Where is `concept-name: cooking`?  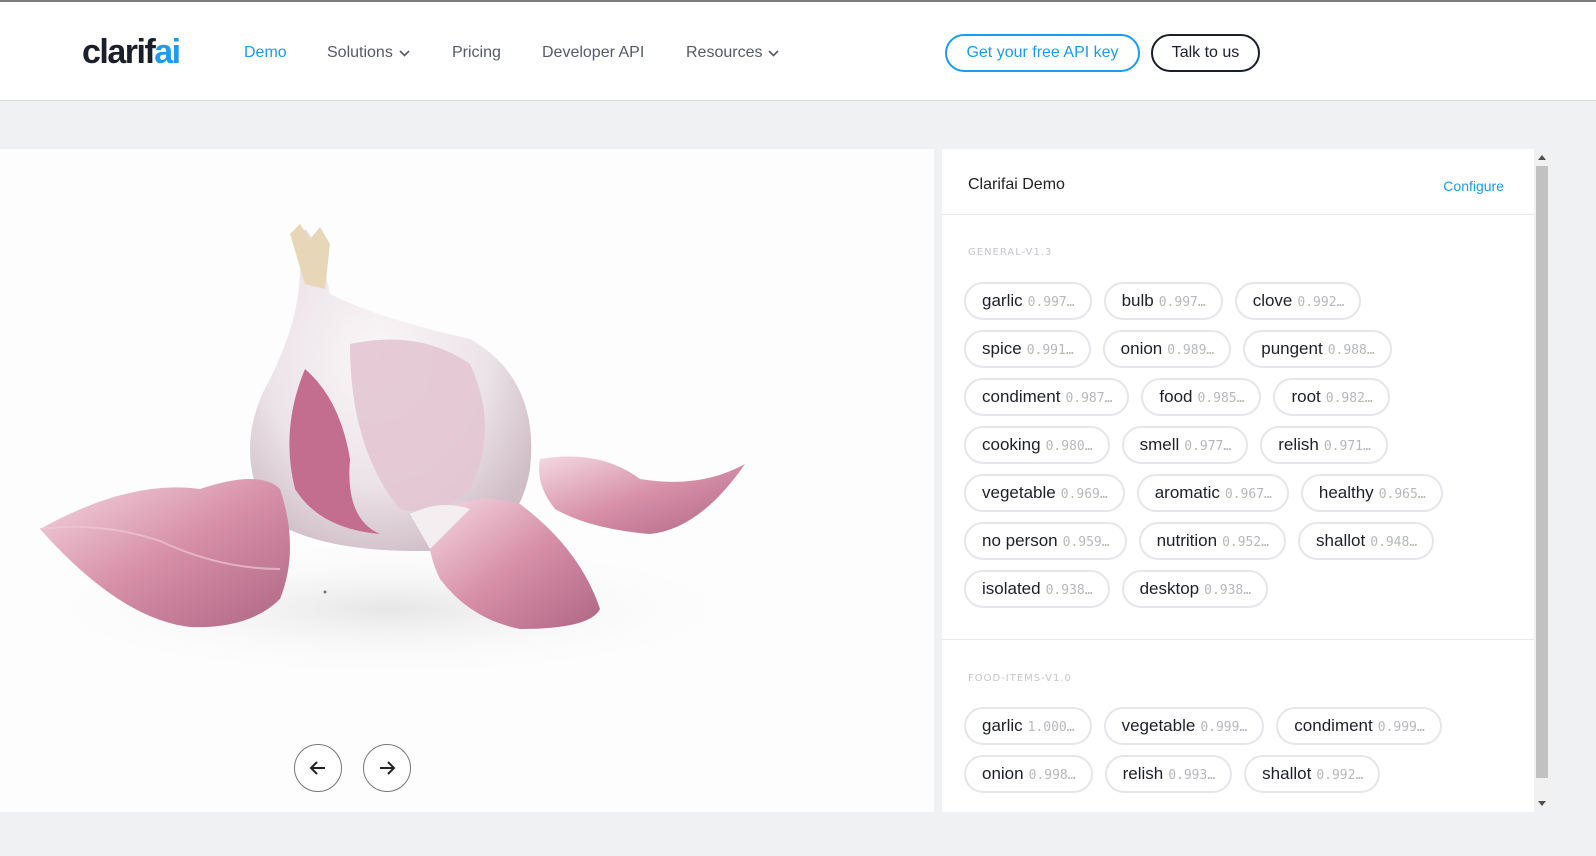 concept-name: cooking is located at coordinates (1011, 444).